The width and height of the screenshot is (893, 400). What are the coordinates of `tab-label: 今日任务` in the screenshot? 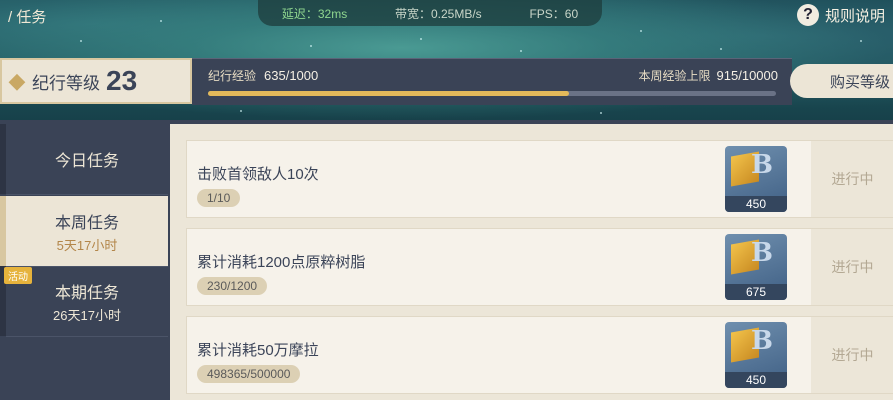 It's located at (86, 161).